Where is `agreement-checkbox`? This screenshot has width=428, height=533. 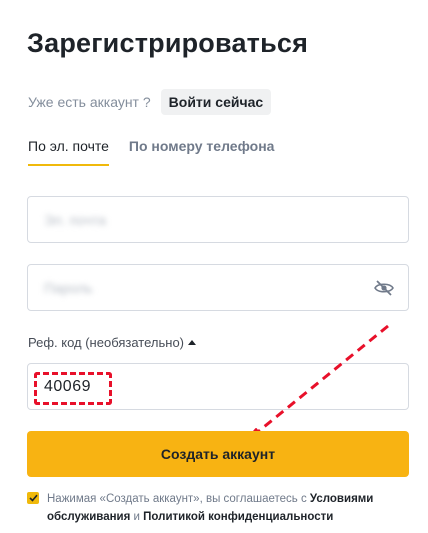
agreement-checkbox is located at coordinates (33, 498).